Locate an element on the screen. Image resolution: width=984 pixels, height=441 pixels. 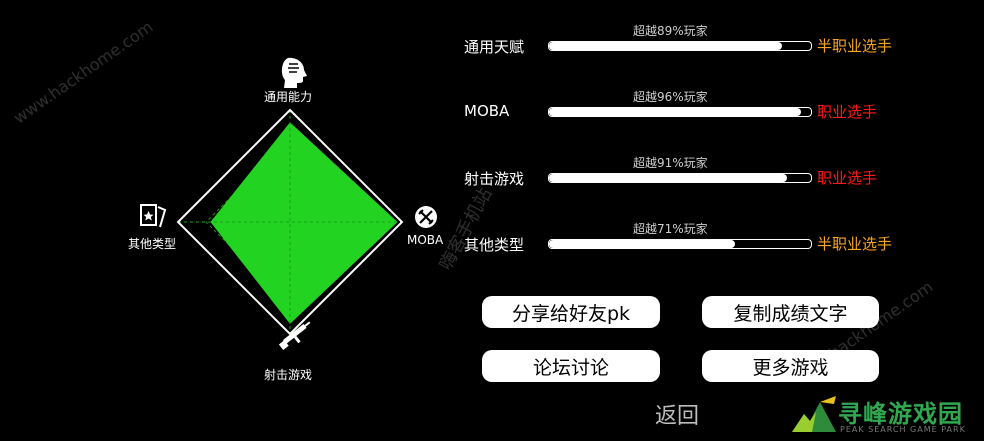
radar-value-shape is located at coordinates (304, 223).